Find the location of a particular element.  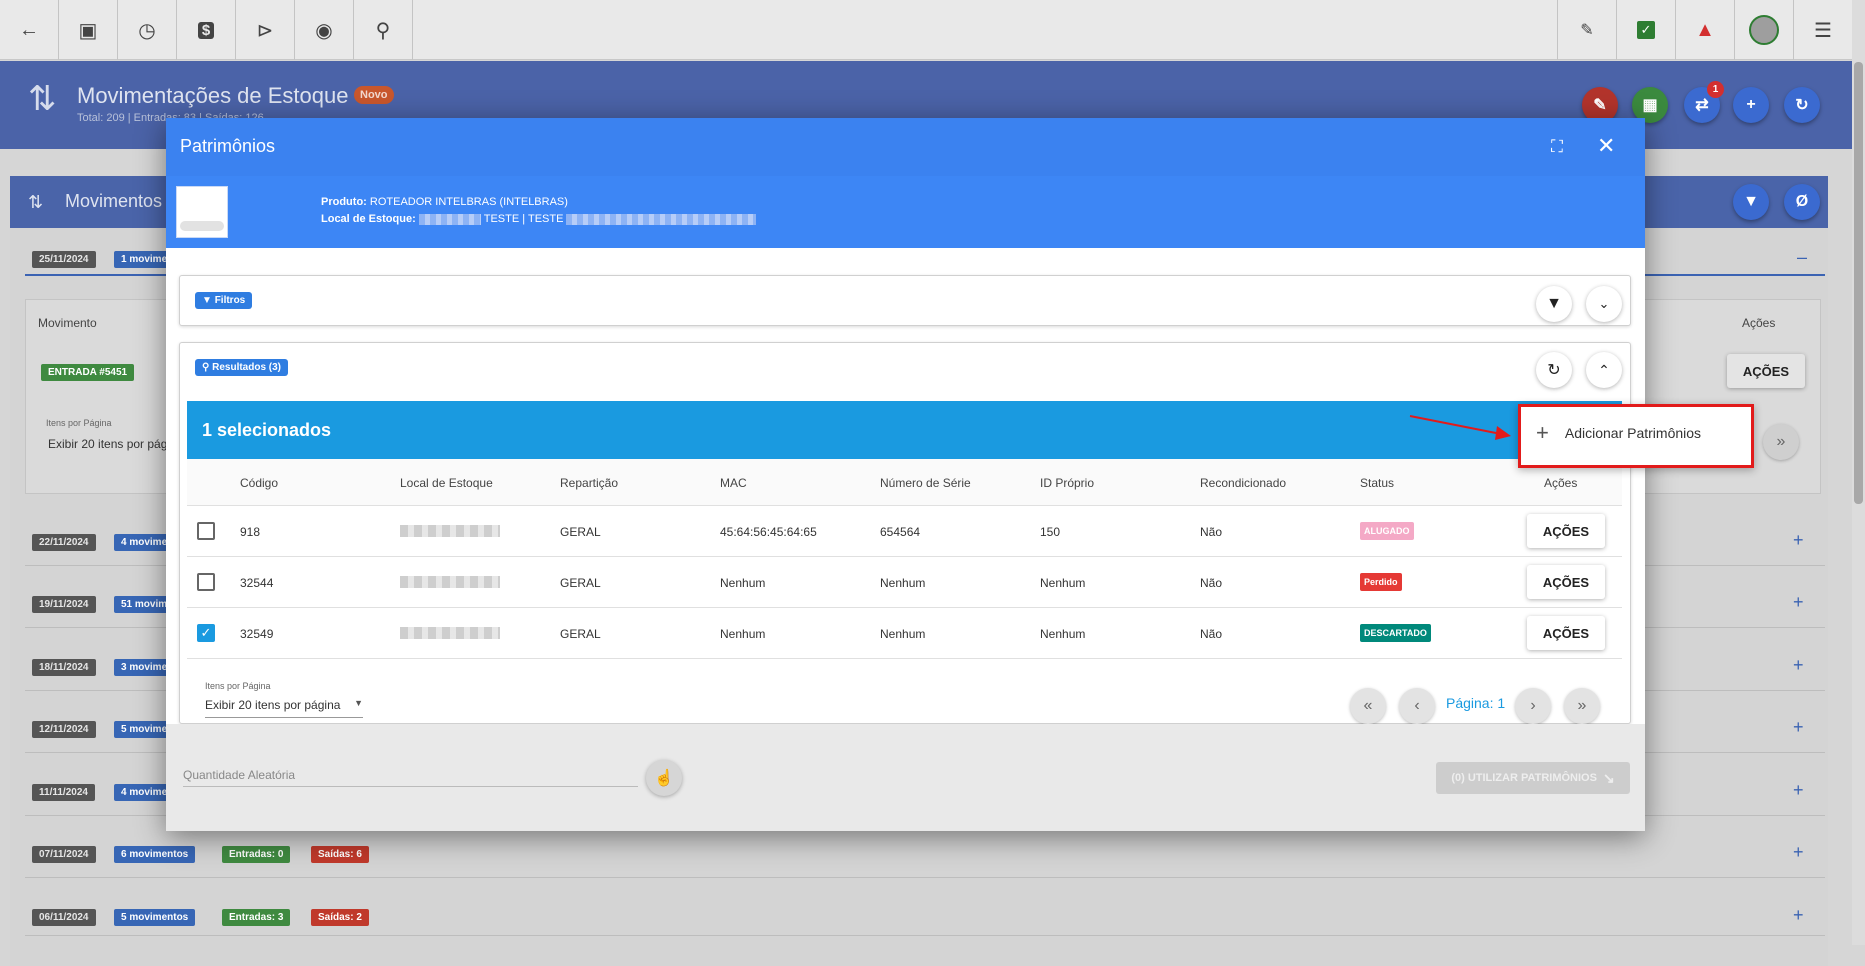

terminal-icon: ⊳ is located at coordinates (265, 30).